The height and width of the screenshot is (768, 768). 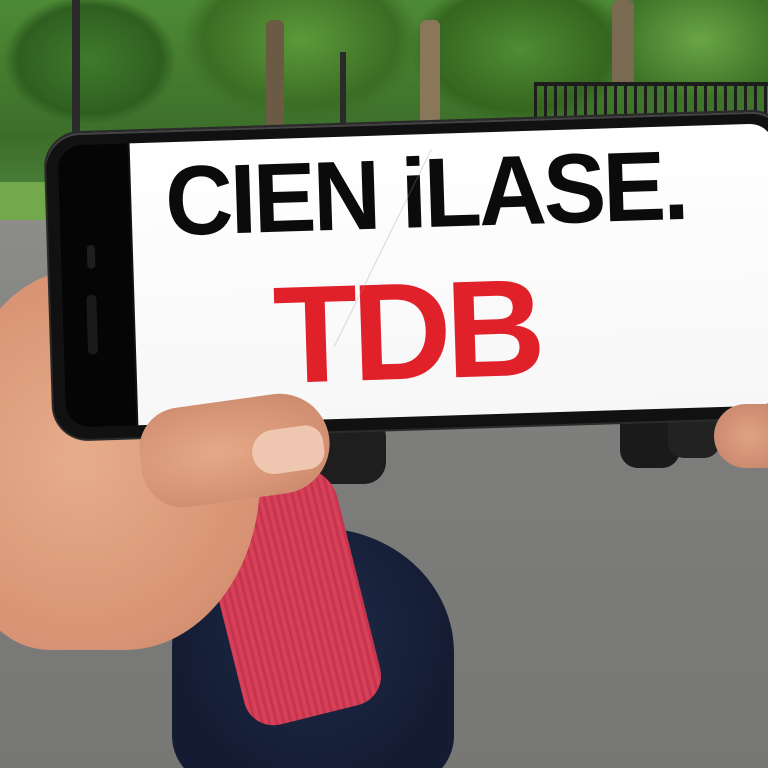 What do you see at coordinates (97, 285) in the screenshot?
I see `phone-bezel` at bounding box center [97, 285].